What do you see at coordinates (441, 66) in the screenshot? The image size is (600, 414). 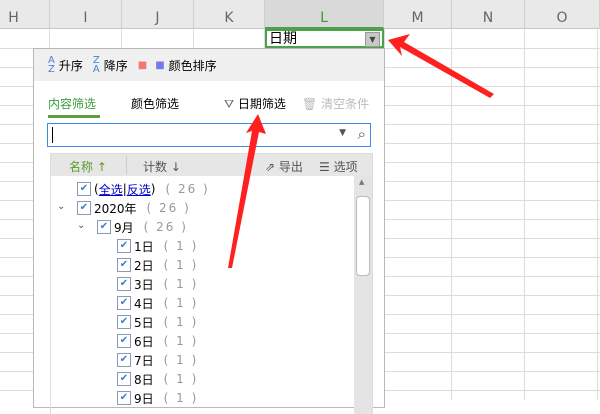 I see `red-arrow-to-dropdown` at bounding box center [441, 66].